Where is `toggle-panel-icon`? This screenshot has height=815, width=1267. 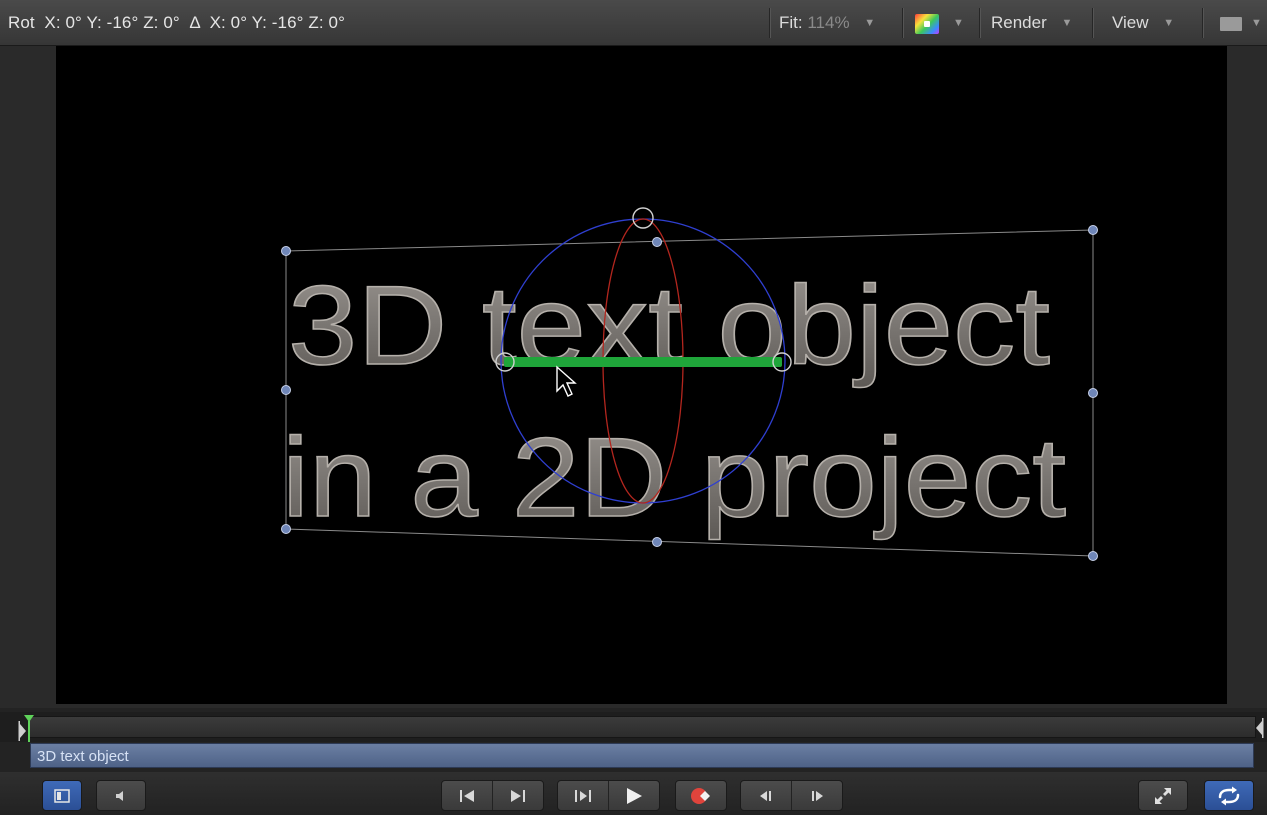
toggle-panel-icon is located at coordinates (62, 795).